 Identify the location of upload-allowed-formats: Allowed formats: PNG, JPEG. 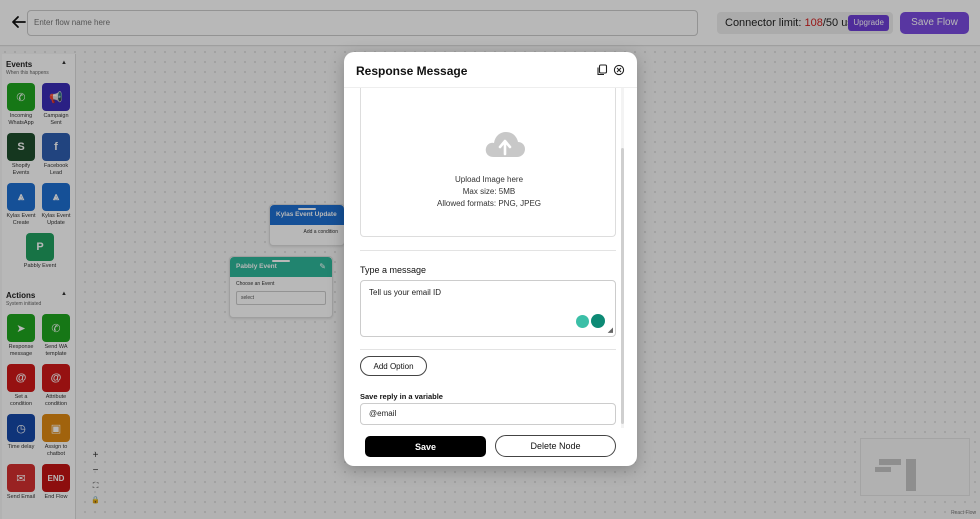
(489, 203).